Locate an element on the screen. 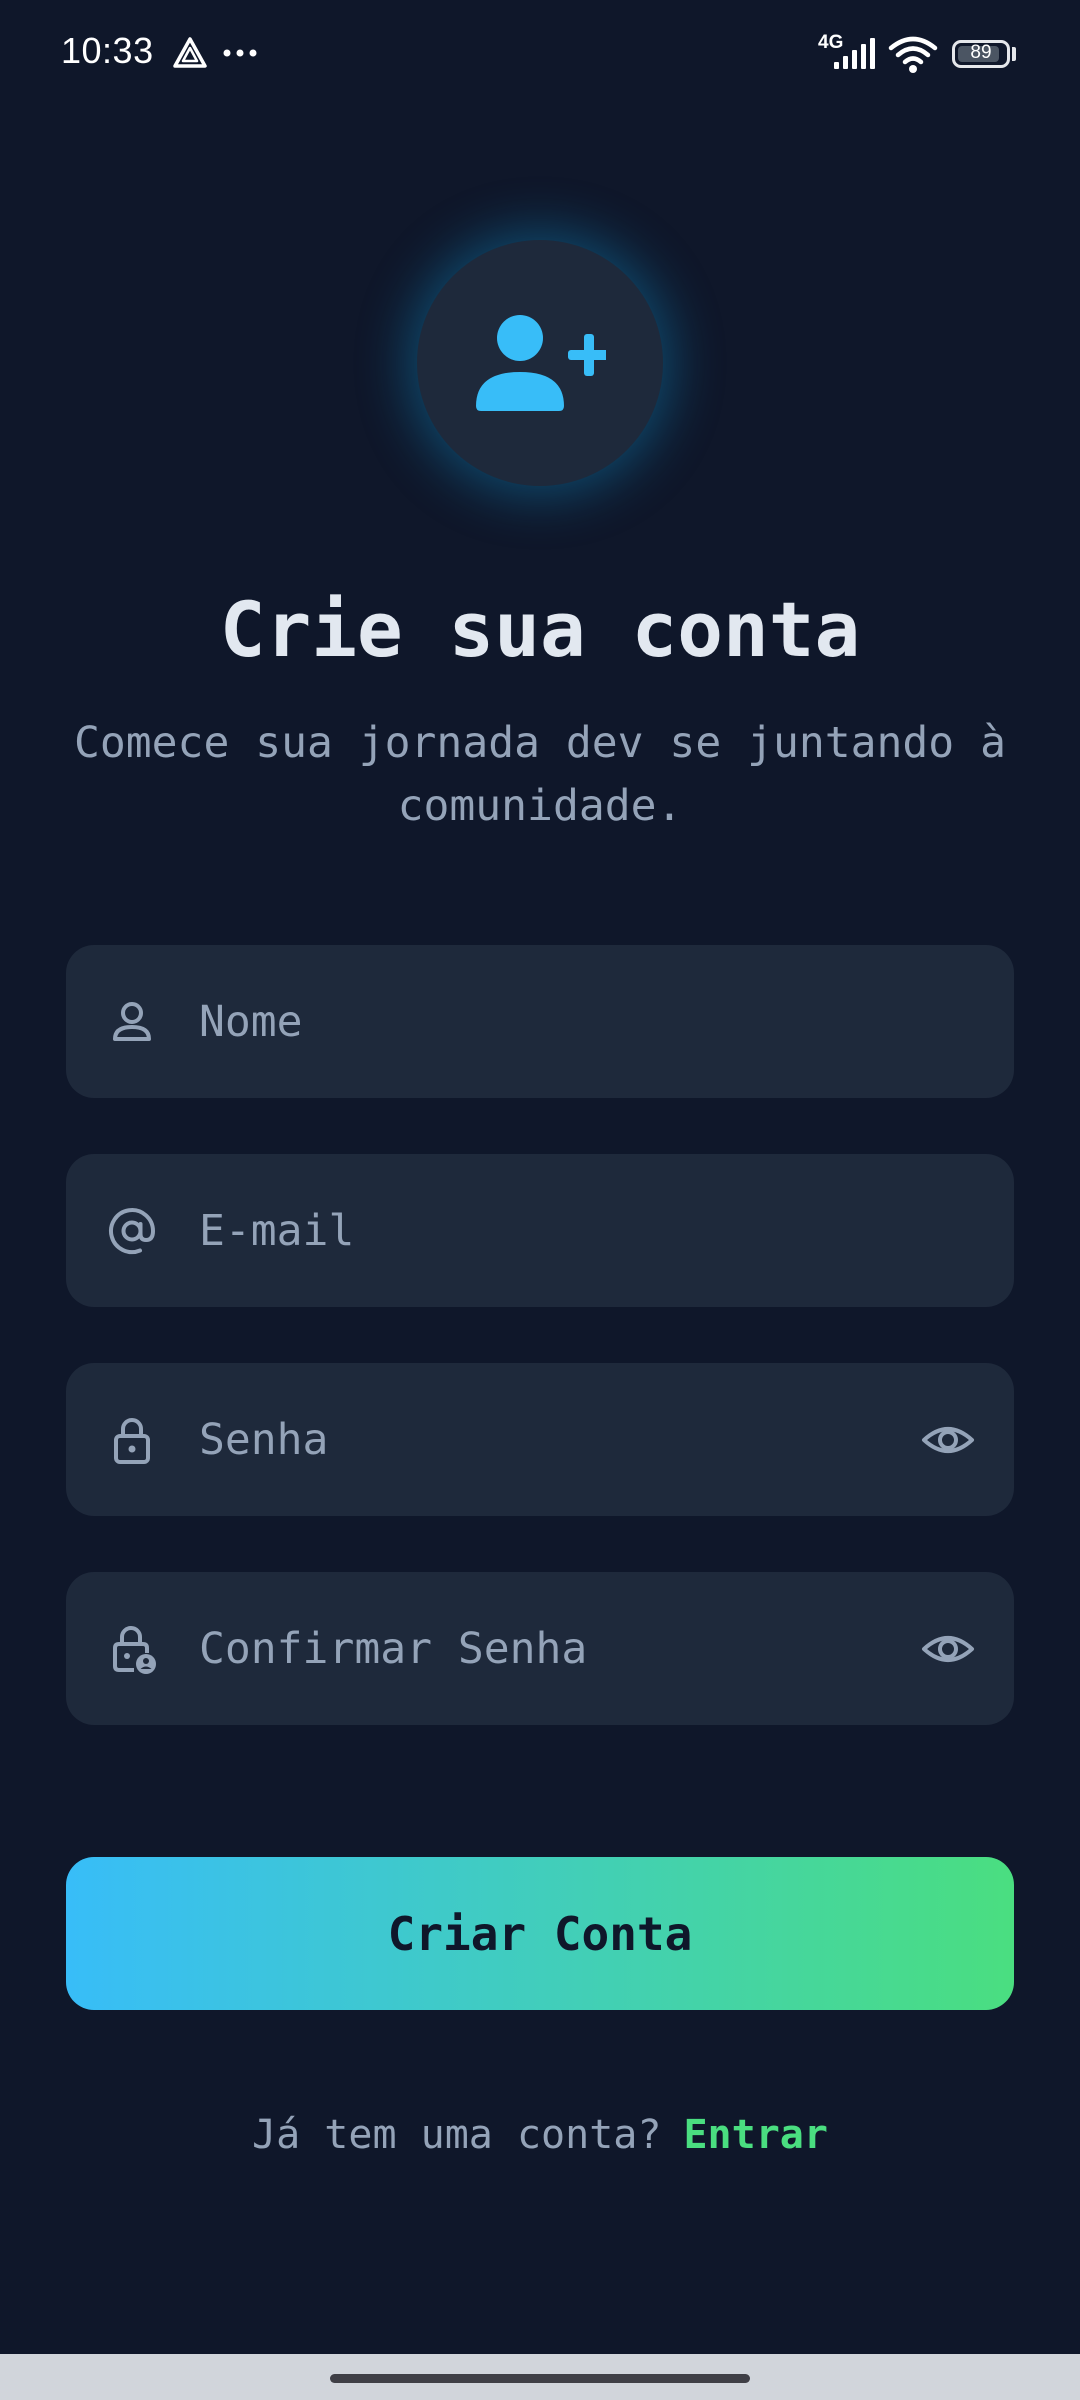 Image resolution: width=1080 pixels, height=2400 pixels. password-field is located at coordinates (540, 1439).